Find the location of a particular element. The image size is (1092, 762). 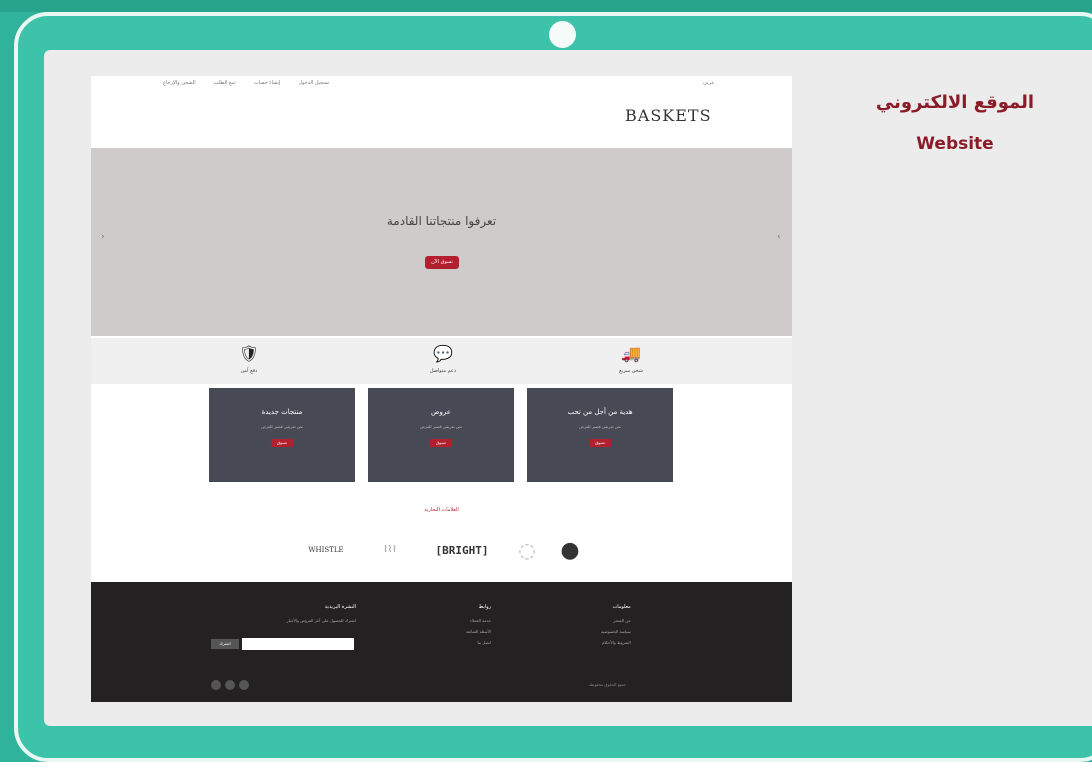

features-bar: 🚚 شحن سريع 💬 دعم متواصل 🛡 دفع آمن is located at coordinates (441, 361).